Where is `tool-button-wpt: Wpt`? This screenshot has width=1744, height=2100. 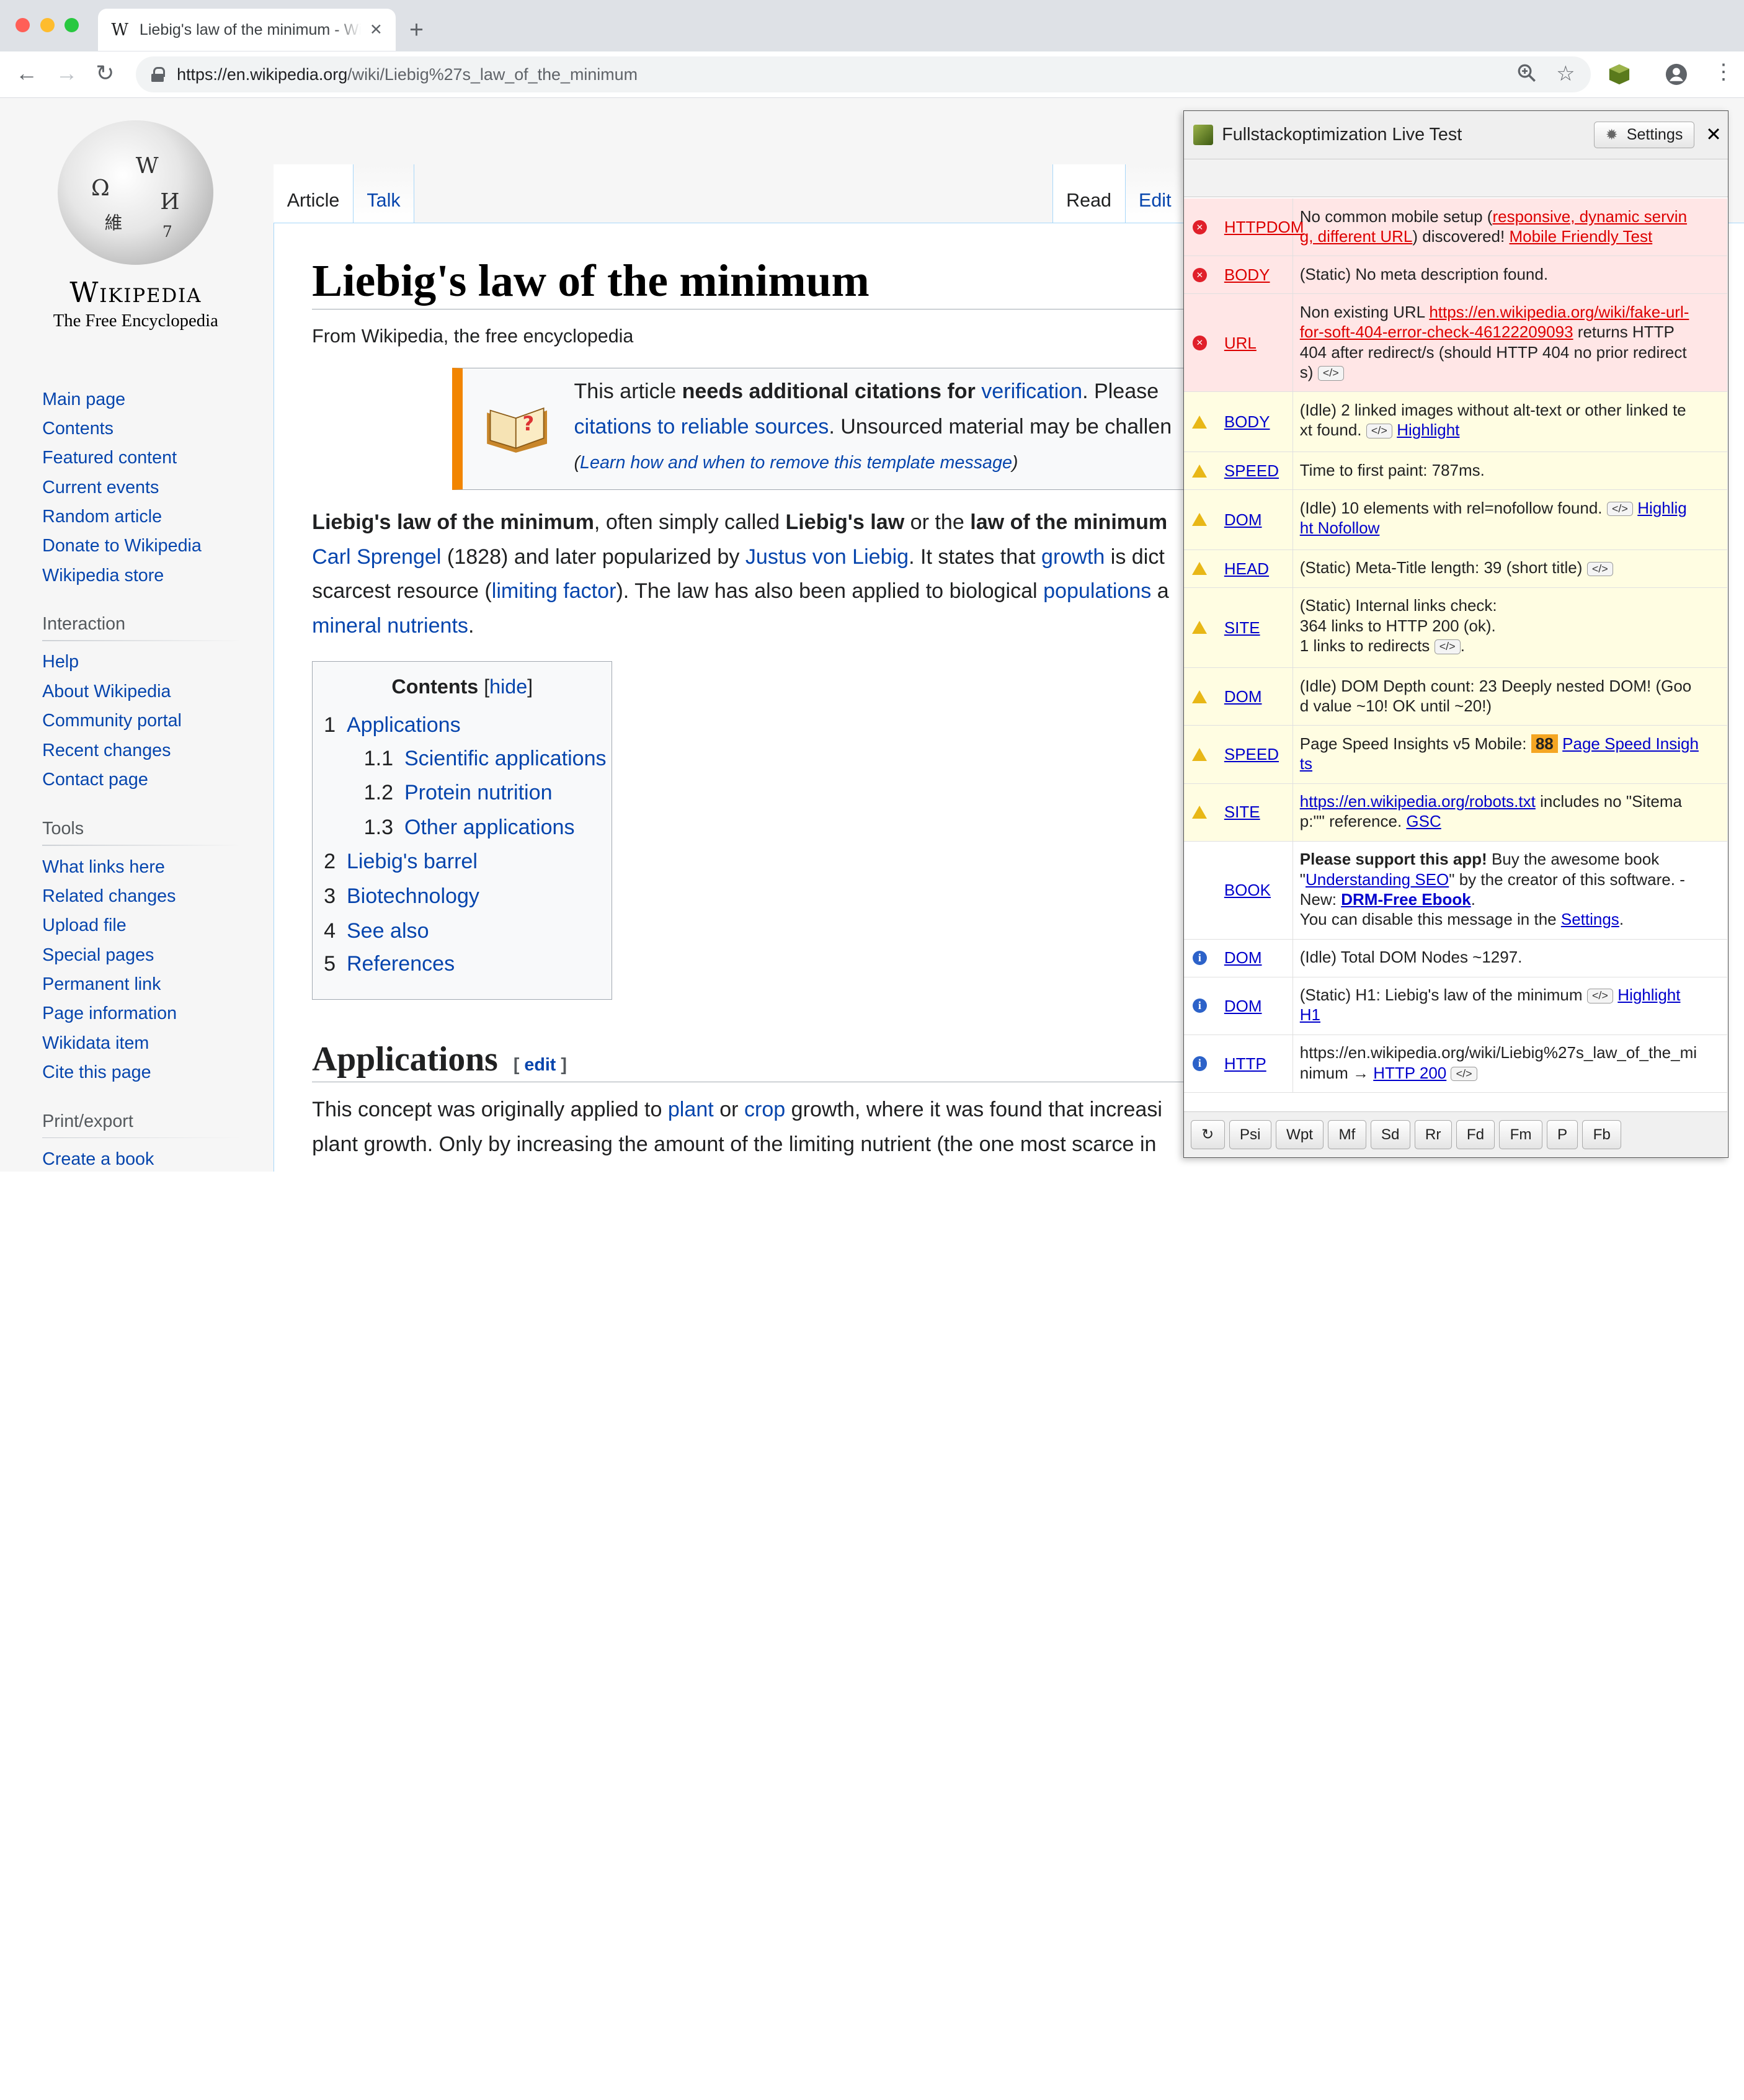
tool-button-wpt: Wpt is located at coordinates (1299, 1135).